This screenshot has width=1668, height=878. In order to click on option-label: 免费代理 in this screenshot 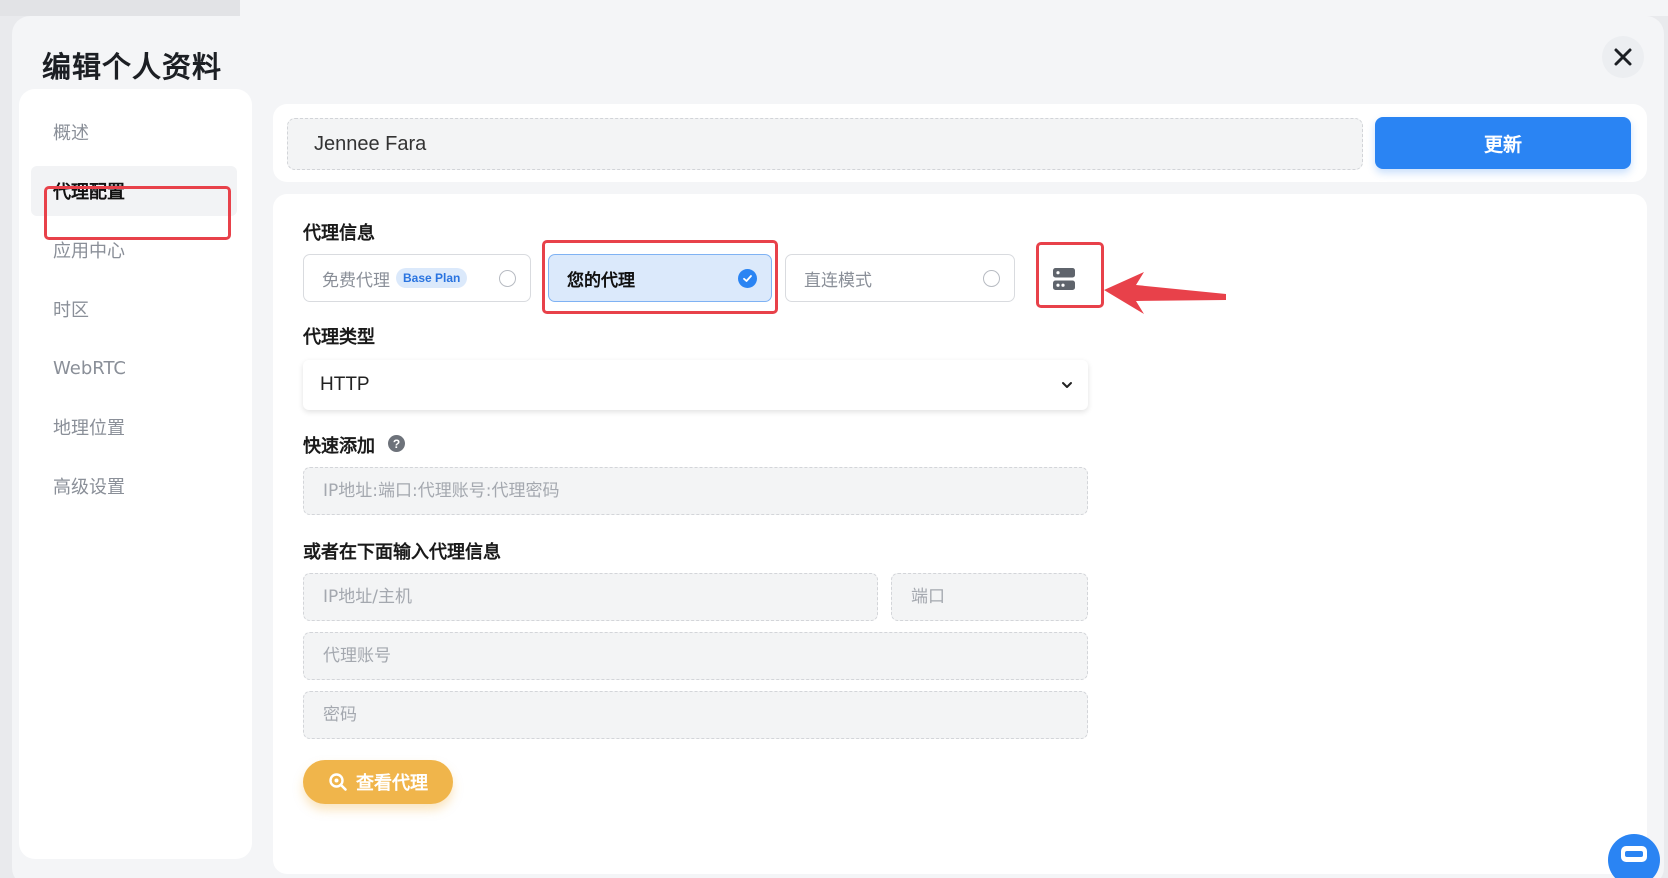, I will do `click(356, 280)`.